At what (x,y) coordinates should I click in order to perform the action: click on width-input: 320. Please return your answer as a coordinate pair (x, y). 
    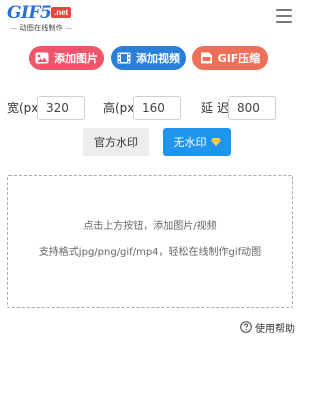
    Looking at the image, I should click on (61, 108).